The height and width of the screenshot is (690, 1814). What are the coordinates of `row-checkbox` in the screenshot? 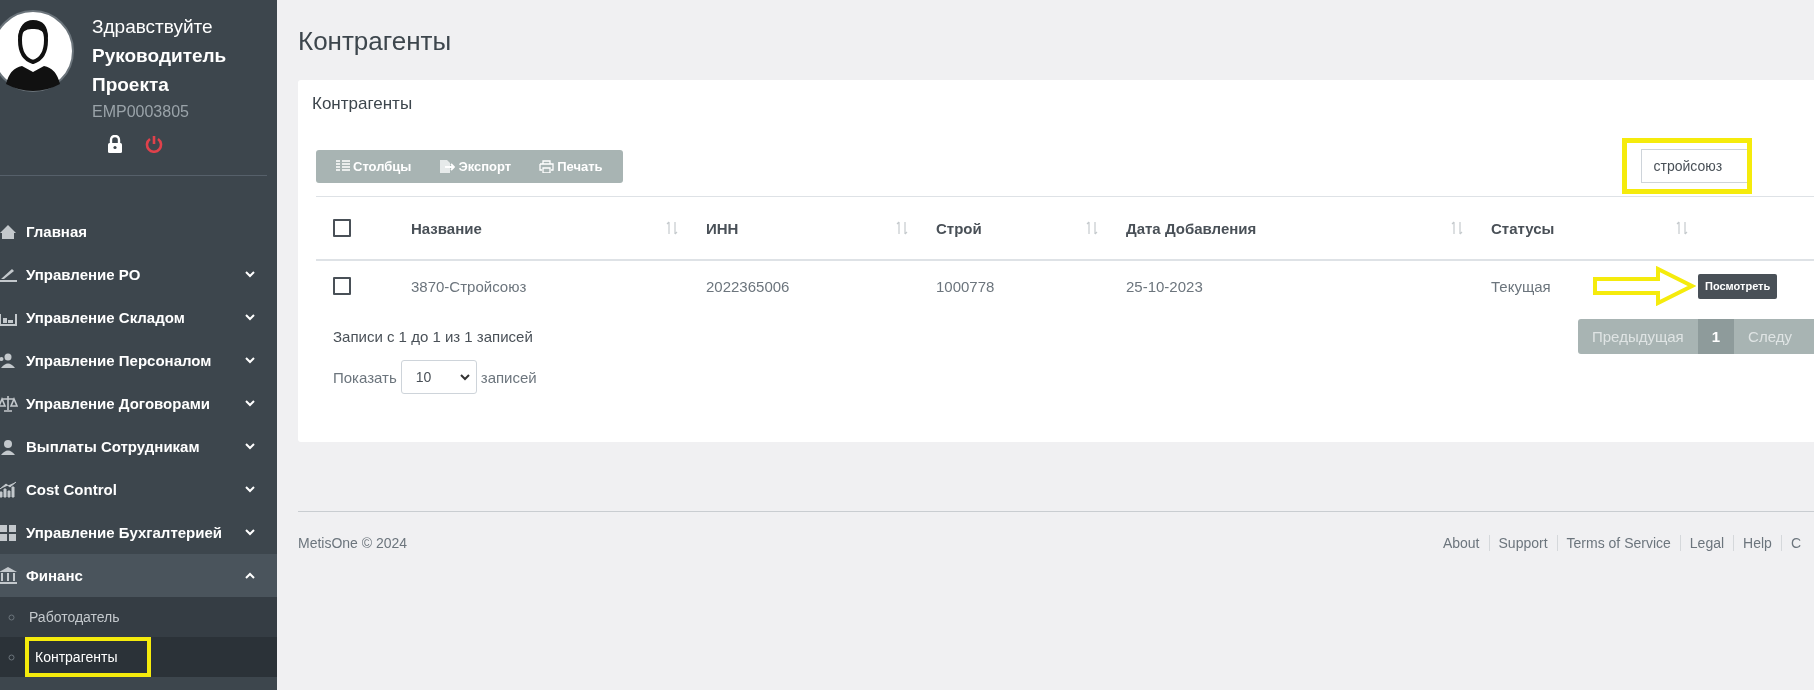 It's located at (342, 286).